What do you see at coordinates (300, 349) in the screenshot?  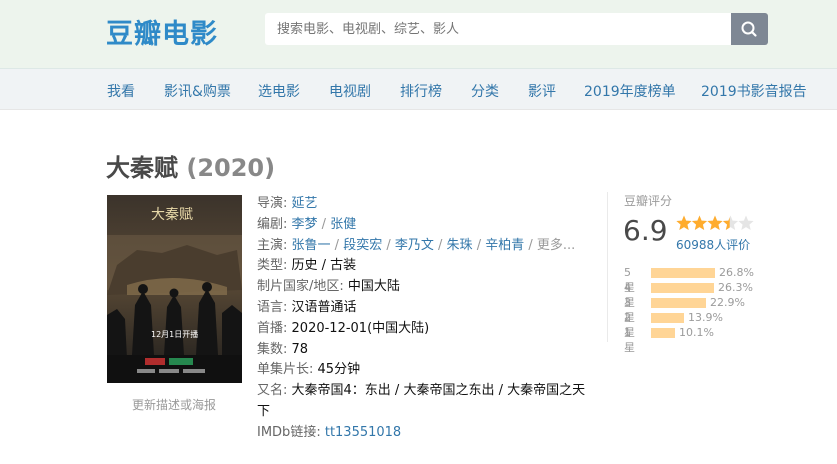 I see `episodes-value: 78` at bounding box center [300, 349].